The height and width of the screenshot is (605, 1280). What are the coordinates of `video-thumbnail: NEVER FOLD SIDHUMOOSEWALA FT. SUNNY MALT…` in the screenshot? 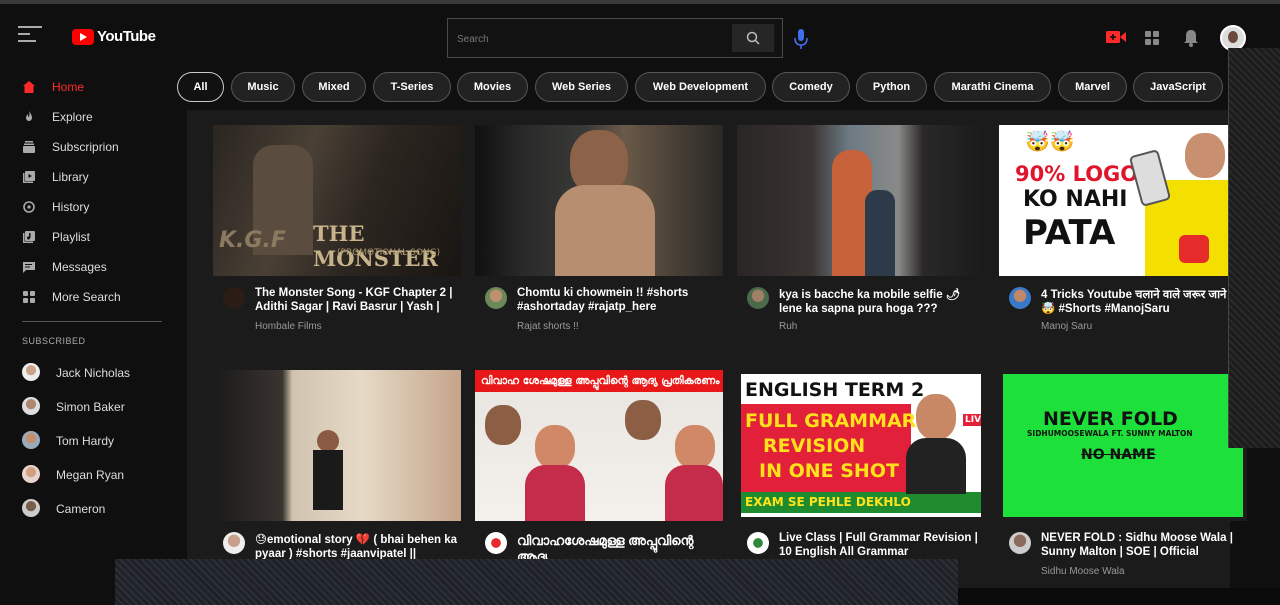 It's located at (1123, 445).